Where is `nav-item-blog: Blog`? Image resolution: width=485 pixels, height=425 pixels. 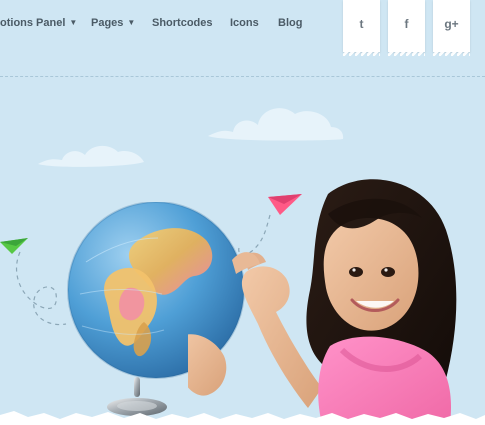
nav-item-blog: Blog is located at coordinates (290, 23).